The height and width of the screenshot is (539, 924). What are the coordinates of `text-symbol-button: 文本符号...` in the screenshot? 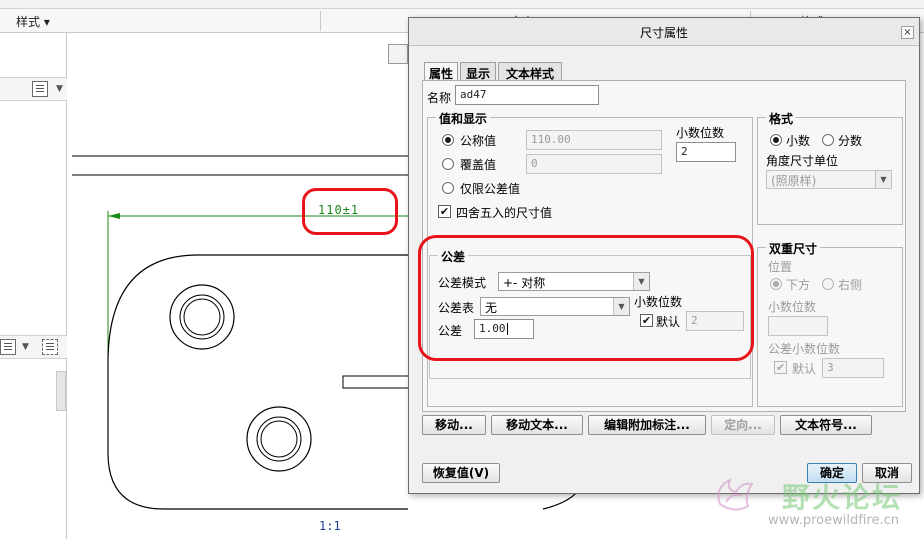 It's located at (826, 425).